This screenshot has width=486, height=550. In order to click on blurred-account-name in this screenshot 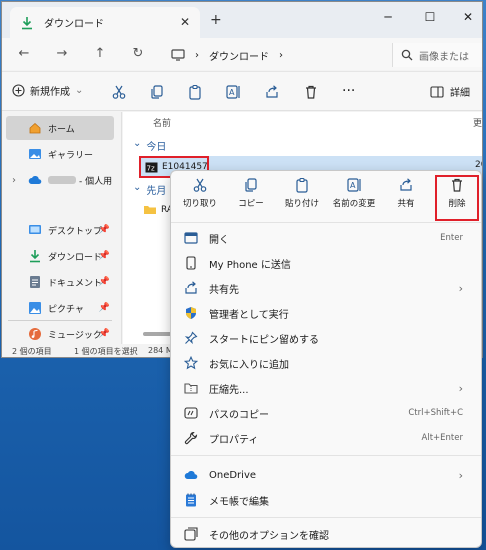, I will do `click(62, 180)`.